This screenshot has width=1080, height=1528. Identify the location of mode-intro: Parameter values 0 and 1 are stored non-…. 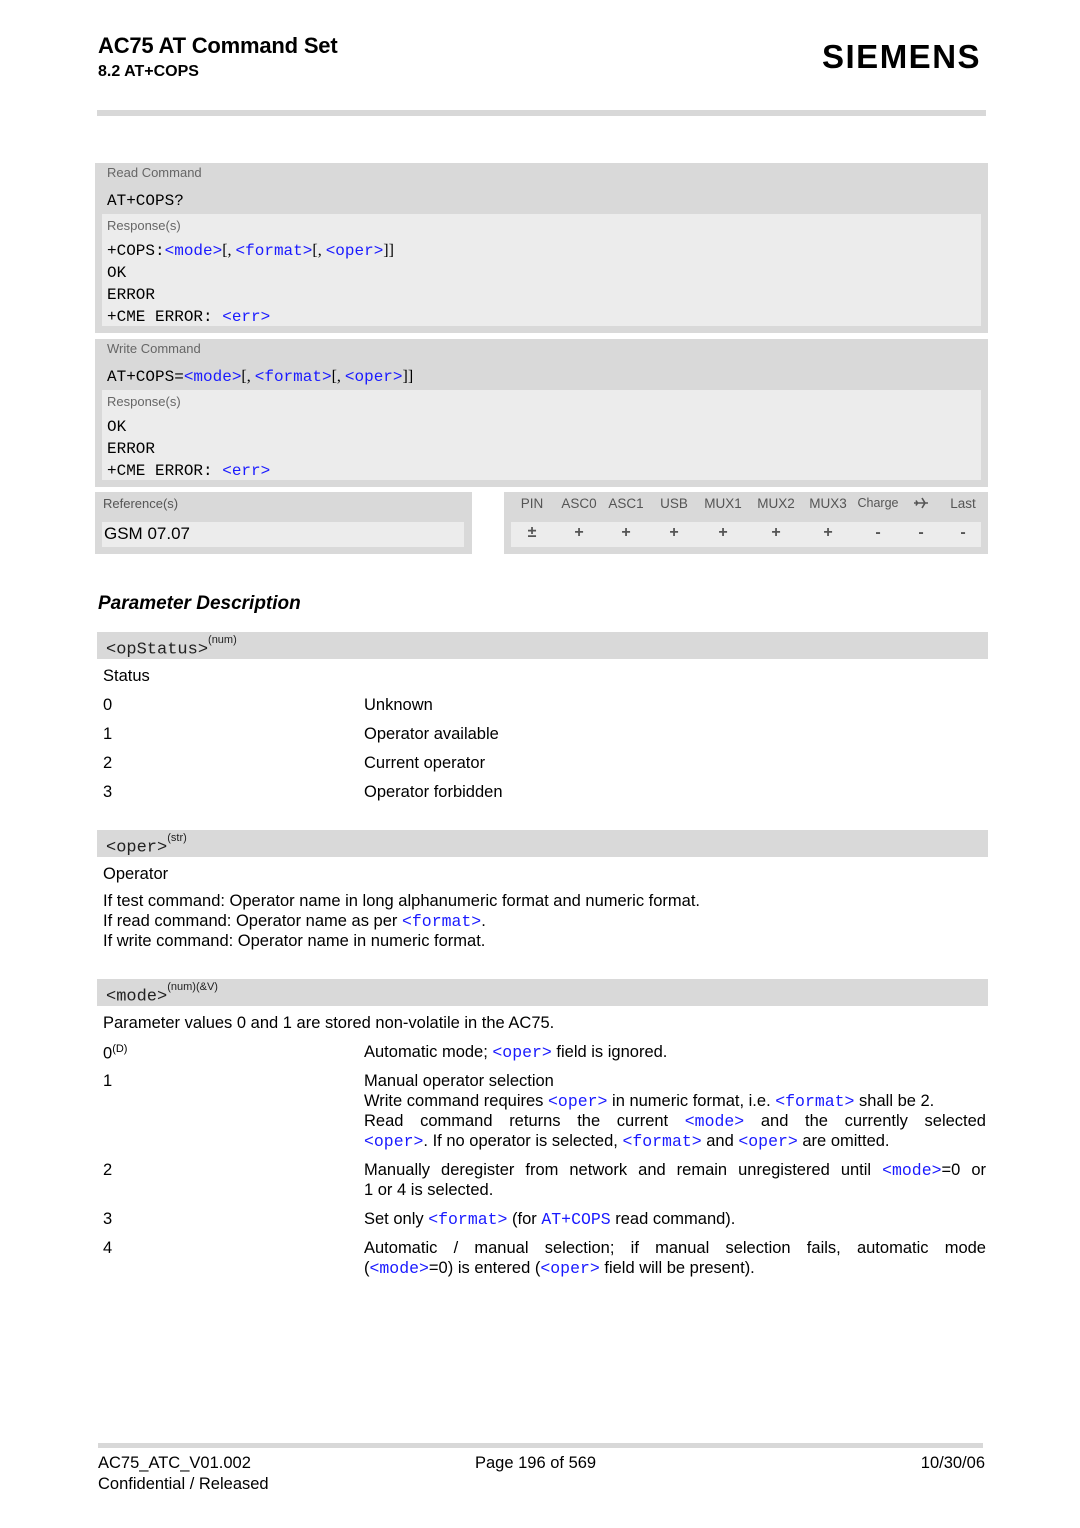
(329, 1023).